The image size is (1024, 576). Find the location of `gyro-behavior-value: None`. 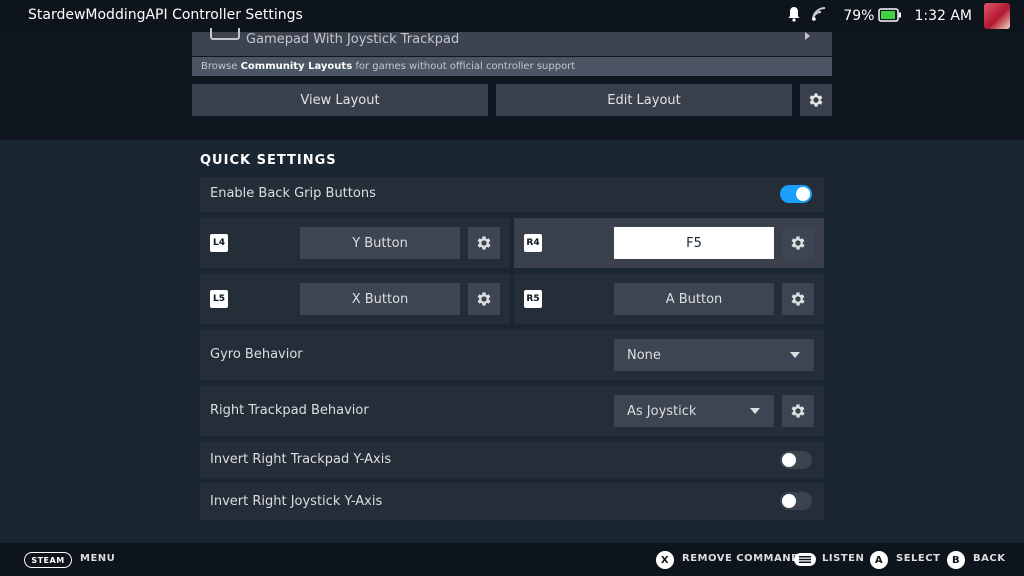

gyro-behavior-value: None is located at coordinates (644, 355).